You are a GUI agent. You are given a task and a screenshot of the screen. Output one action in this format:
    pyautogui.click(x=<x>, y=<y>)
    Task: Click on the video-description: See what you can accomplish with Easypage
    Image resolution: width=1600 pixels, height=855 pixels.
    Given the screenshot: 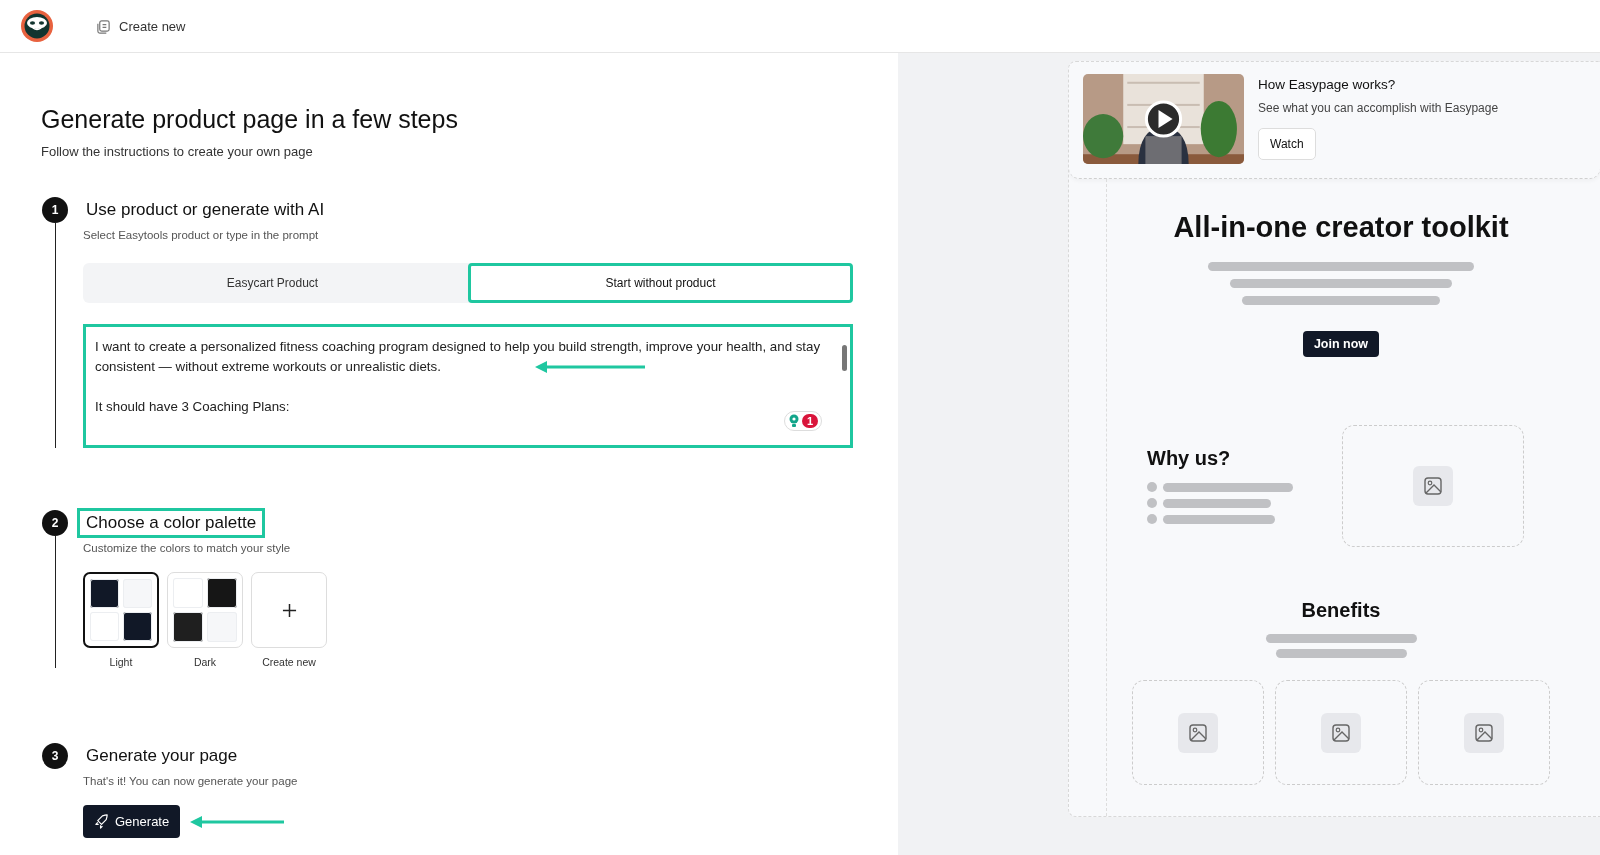 What is the action you would take?
    pyautogui.click(x=1378, y=108)
    